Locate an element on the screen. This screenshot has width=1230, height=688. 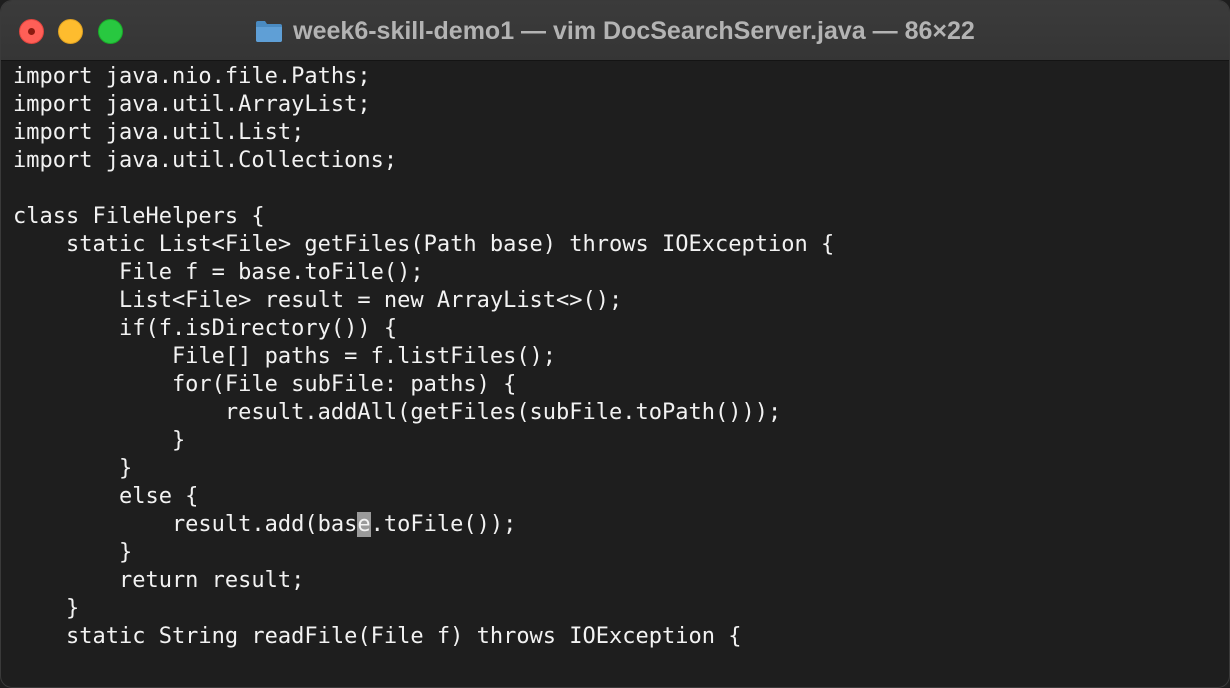
code-line: File f = base.toFile(); is located at coordinates (218, 272).